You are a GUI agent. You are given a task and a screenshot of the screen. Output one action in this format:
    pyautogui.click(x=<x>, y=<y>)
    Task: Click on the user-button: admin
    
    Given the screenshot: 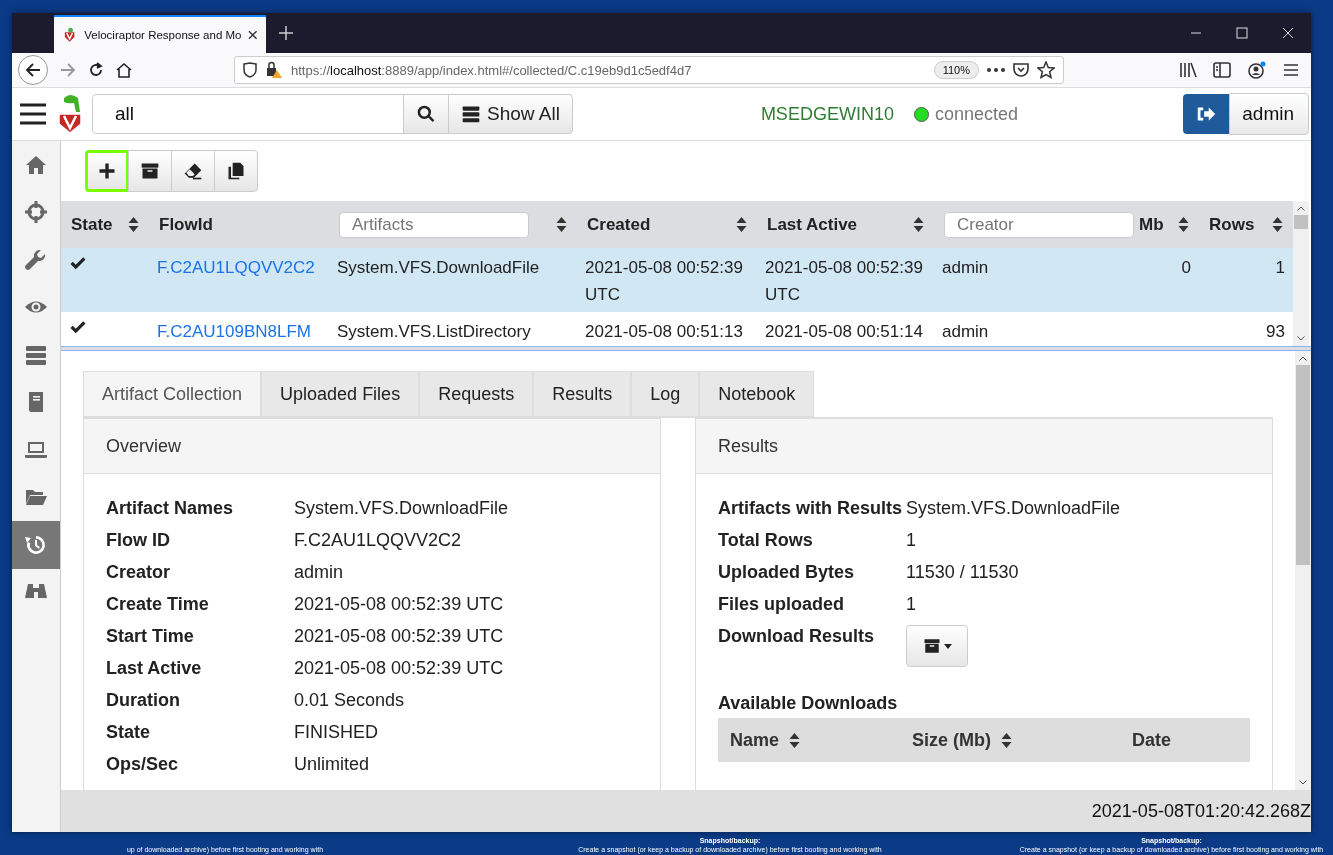 What is the action you would take?
    pyautogui.click(x=1269, y=114)
    